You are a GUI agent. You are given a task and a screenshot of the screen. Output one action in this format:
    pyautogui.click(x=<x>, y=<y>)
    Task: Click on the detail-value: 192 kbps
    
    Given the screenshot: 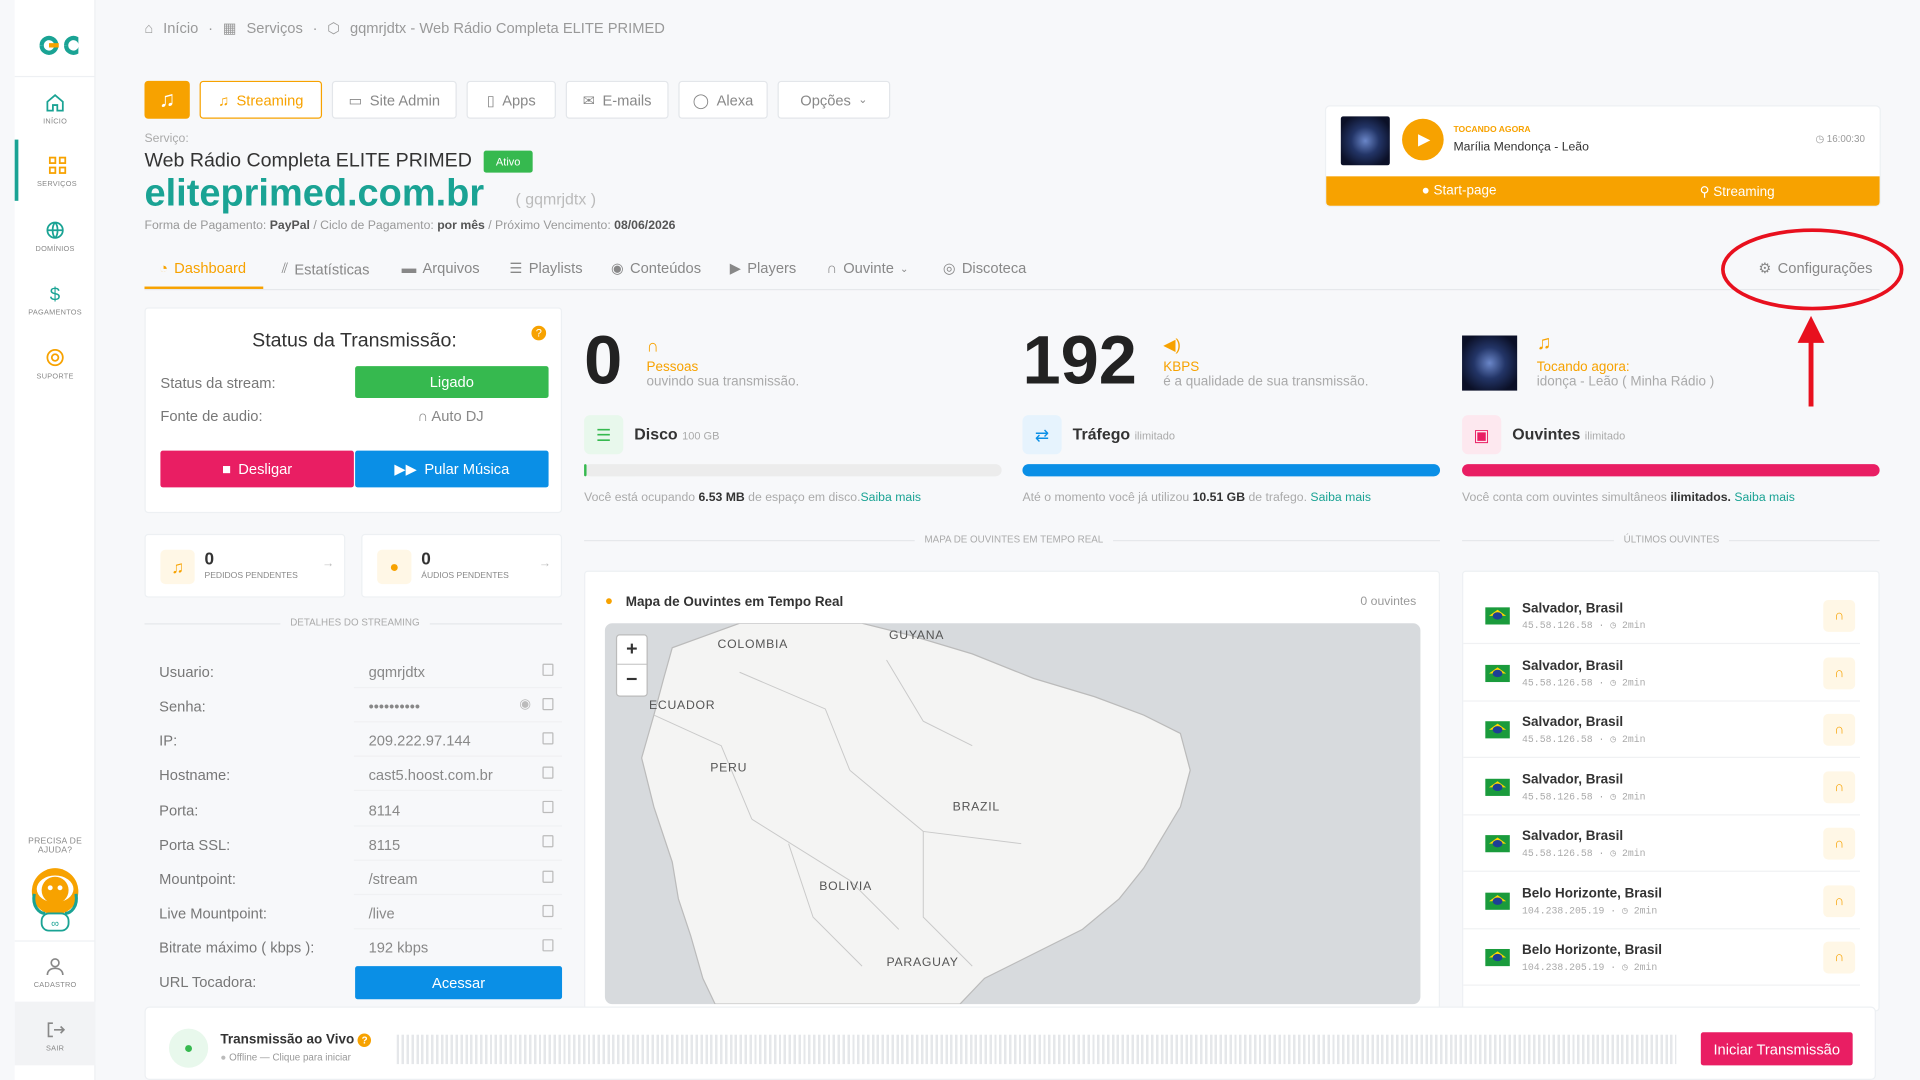 What is the action you would take?
    pyautogui.click(x=399, y=947)
    